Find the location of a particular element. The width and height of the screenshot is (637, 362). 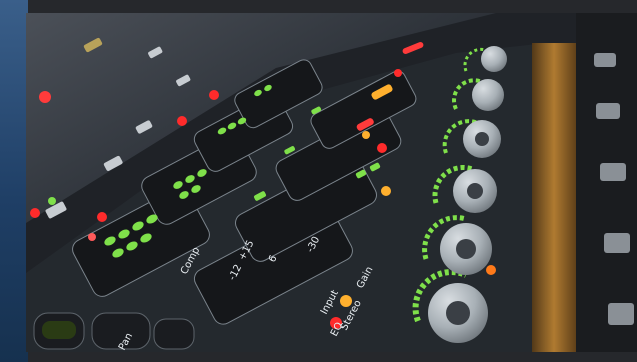

left-blue-strip is located at coordinates (14, 181).